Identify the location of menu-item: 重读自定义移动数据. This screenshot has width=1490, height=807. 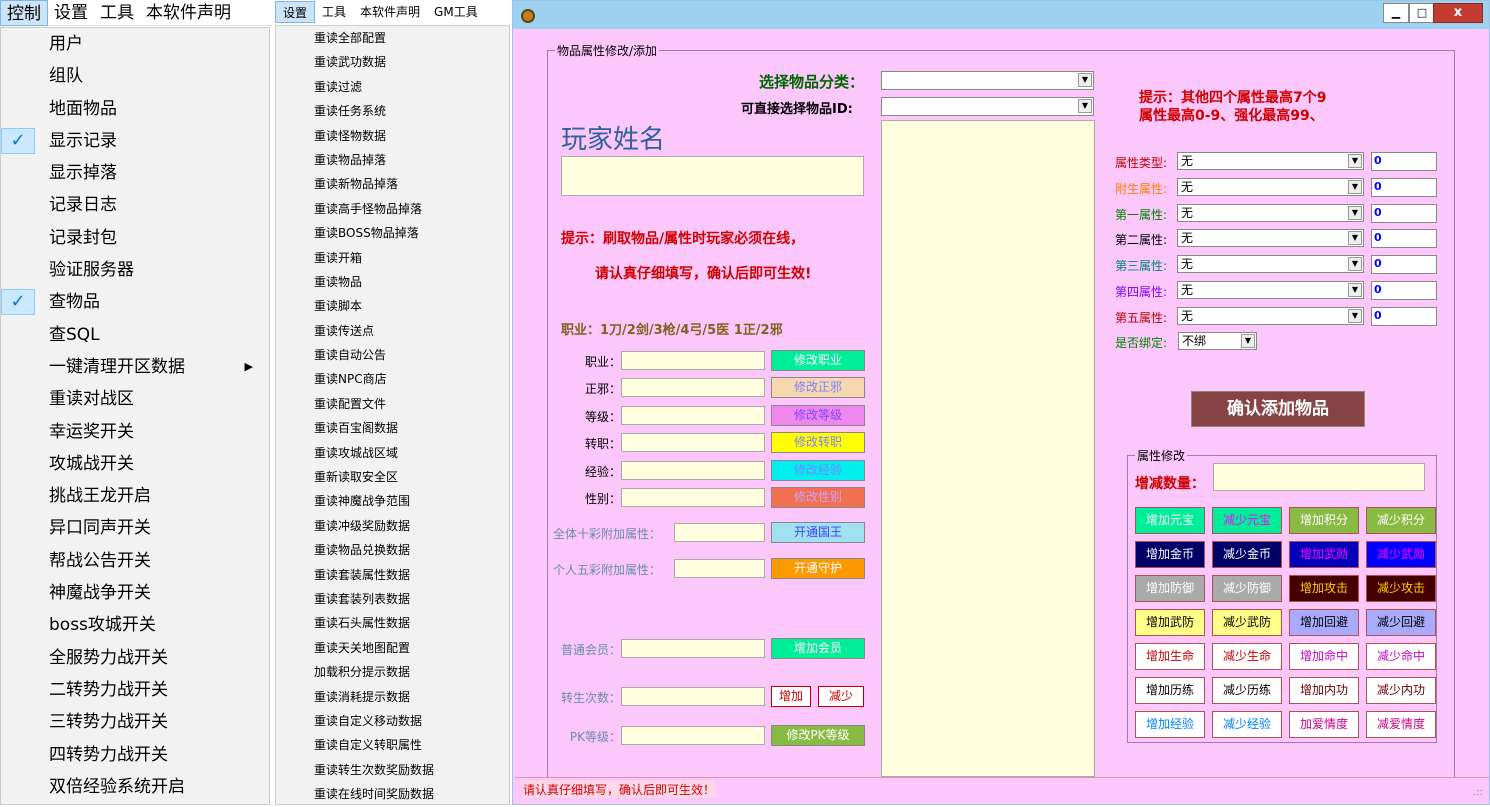
(392, 721).